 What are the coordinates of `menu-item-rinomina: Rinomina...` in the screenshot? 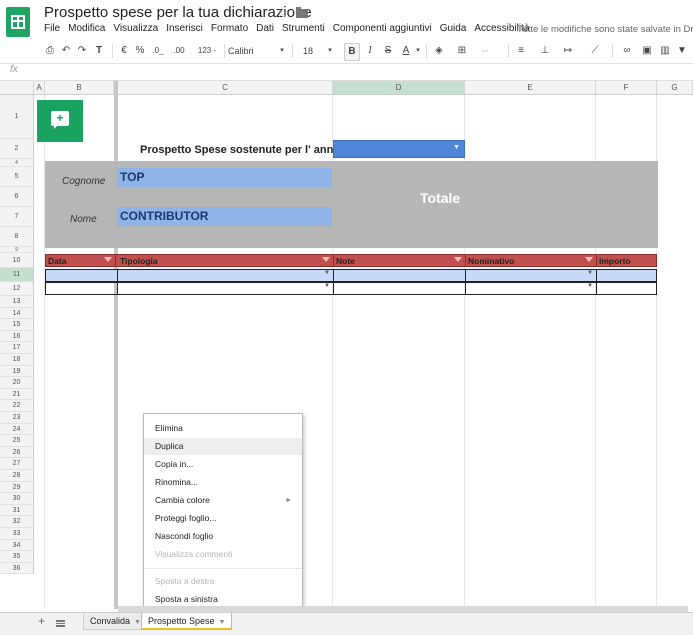 It's located at (223, 482).